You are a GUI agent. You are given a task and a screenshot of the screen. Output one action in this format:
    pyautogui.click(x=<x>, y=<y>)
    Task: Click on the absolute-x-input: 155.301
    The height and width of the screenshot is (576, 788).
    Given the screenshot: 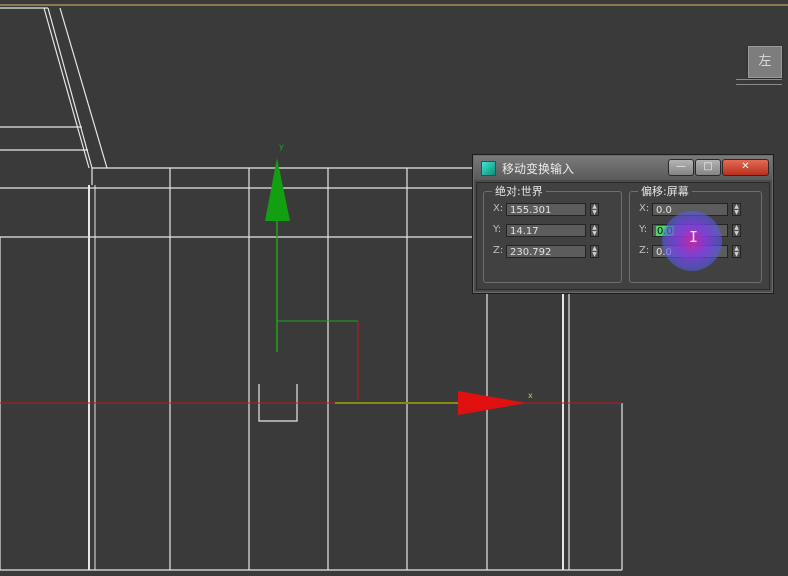 What is the action you would take?
    pyautogui.click(x=546, y=209)
    